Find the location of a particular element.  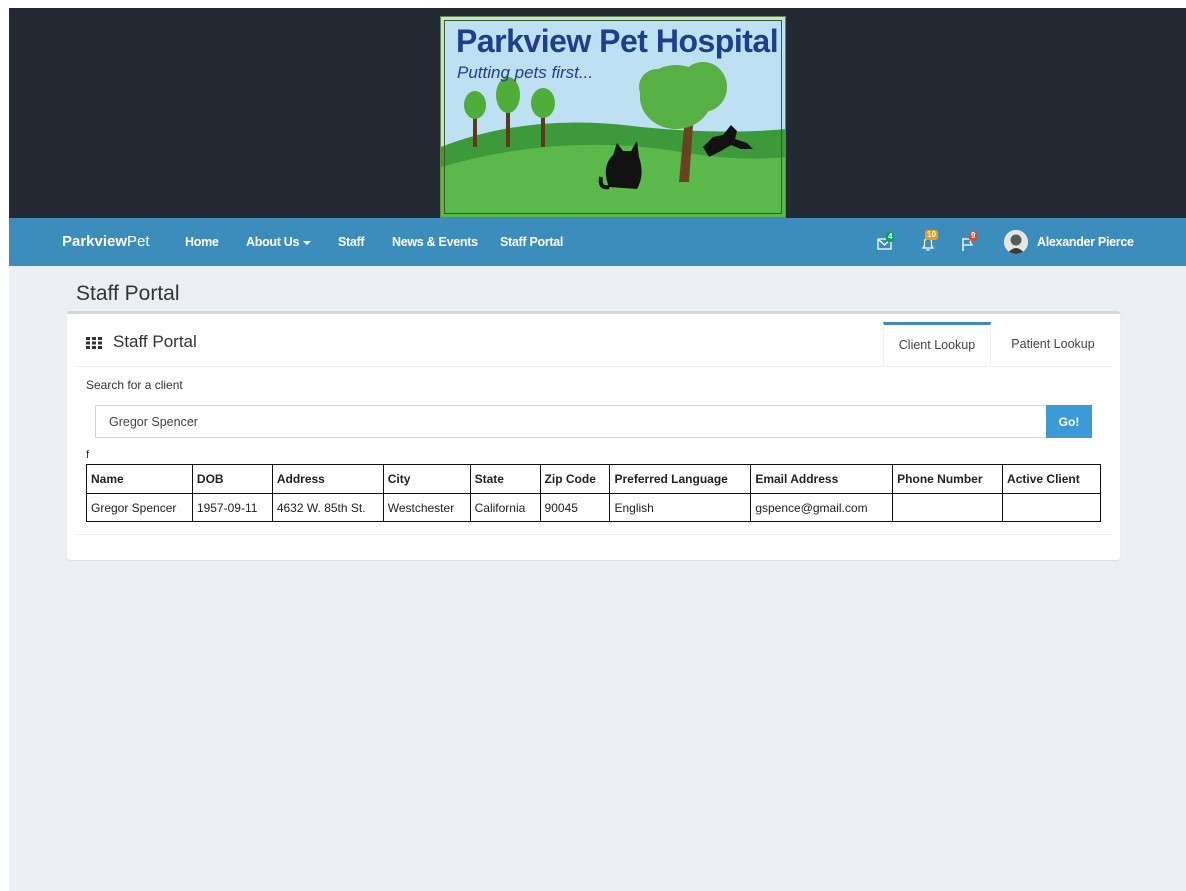

cell-zip: 90045 is located at coordinates (575, 507).